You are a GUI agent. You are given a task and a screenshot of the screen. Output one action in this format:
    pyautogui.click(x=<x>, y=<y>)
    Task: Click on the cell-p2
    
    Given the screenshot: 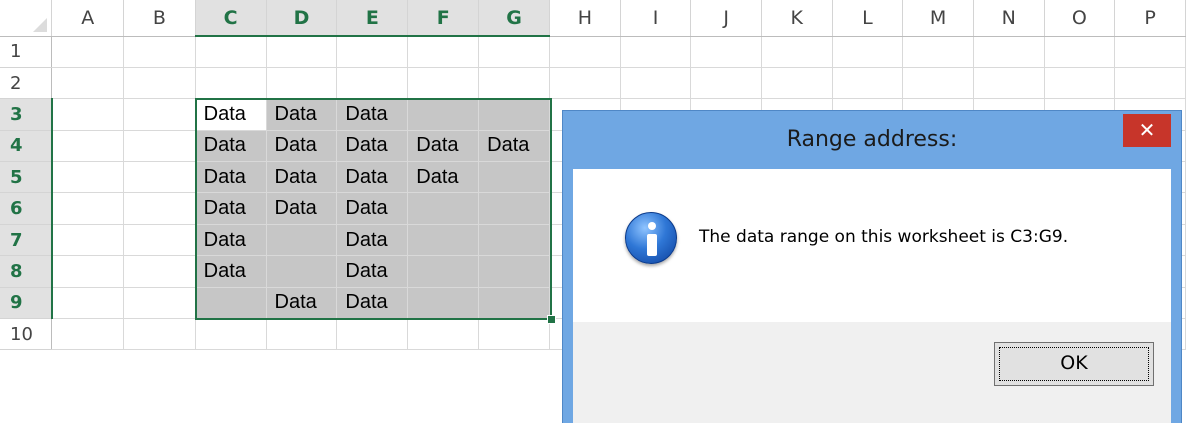 What is the action you would take?
    pyautogui.click(x=1150, y=83)
    